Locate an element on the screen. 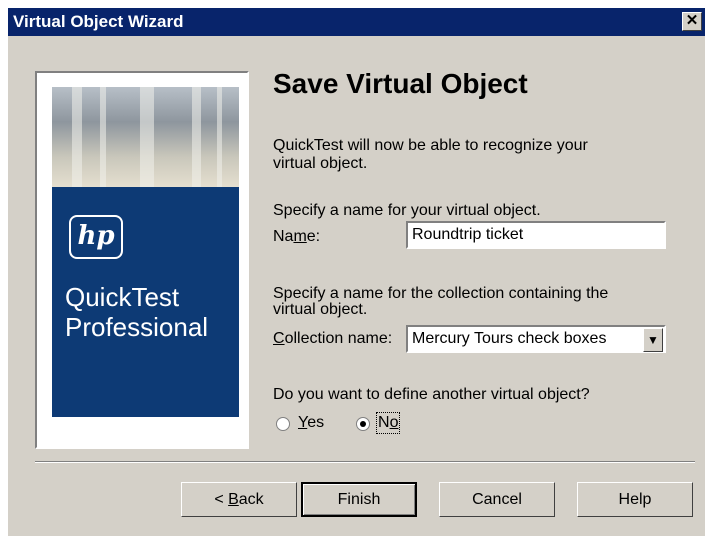 Image resolution: width=705 pixels, height=536 pixels. collection-prompt-line2: virtual object. is located at coordinates (320, 309).